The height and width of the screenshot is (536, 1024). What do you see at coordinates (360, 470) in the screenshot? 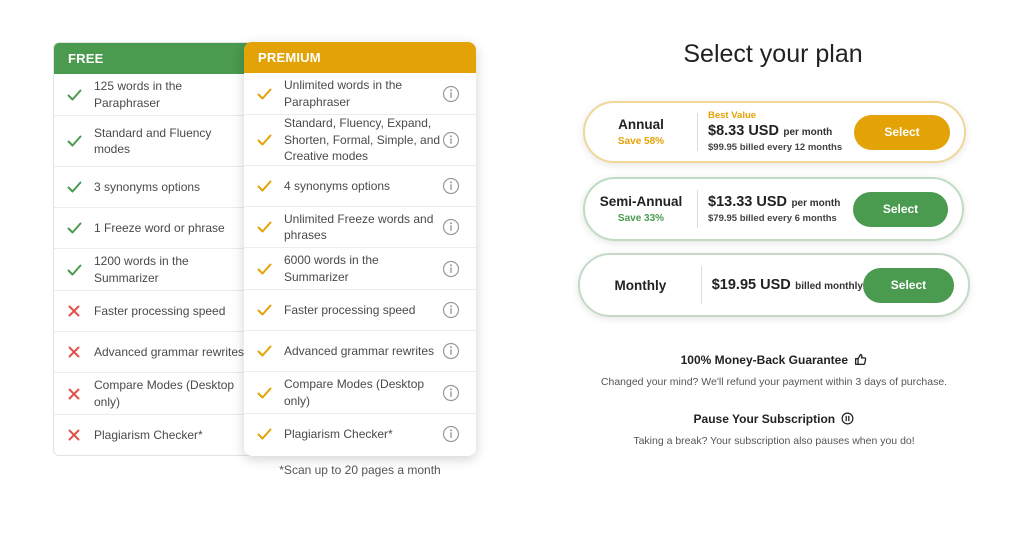
I see `plagiarism-footnote: *Scan up to 20 pages a month` at bounding box center [360, 470].